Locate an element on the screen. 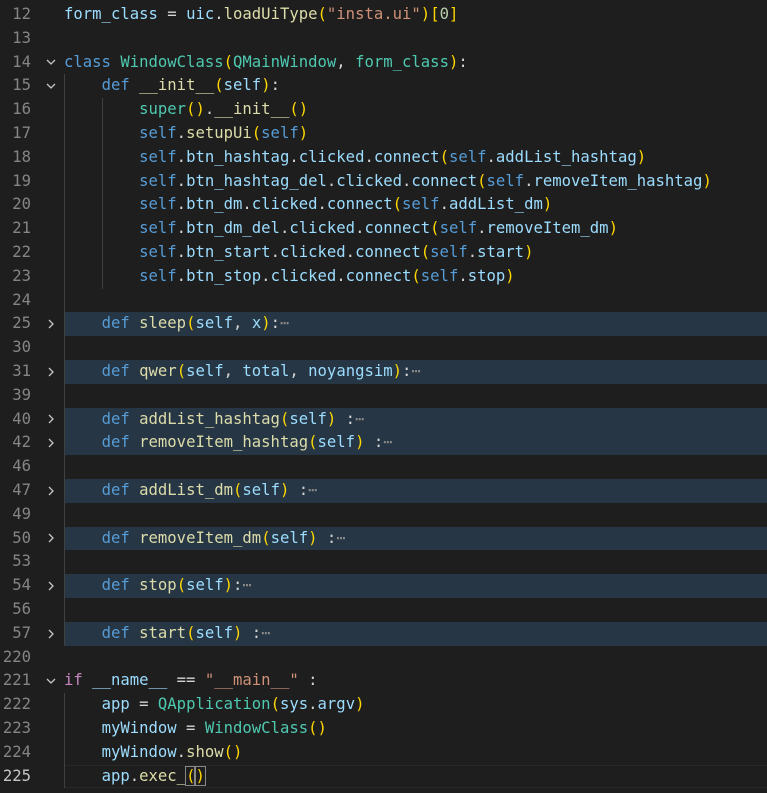  line-number: 18 is located at coordinates (21, 156).